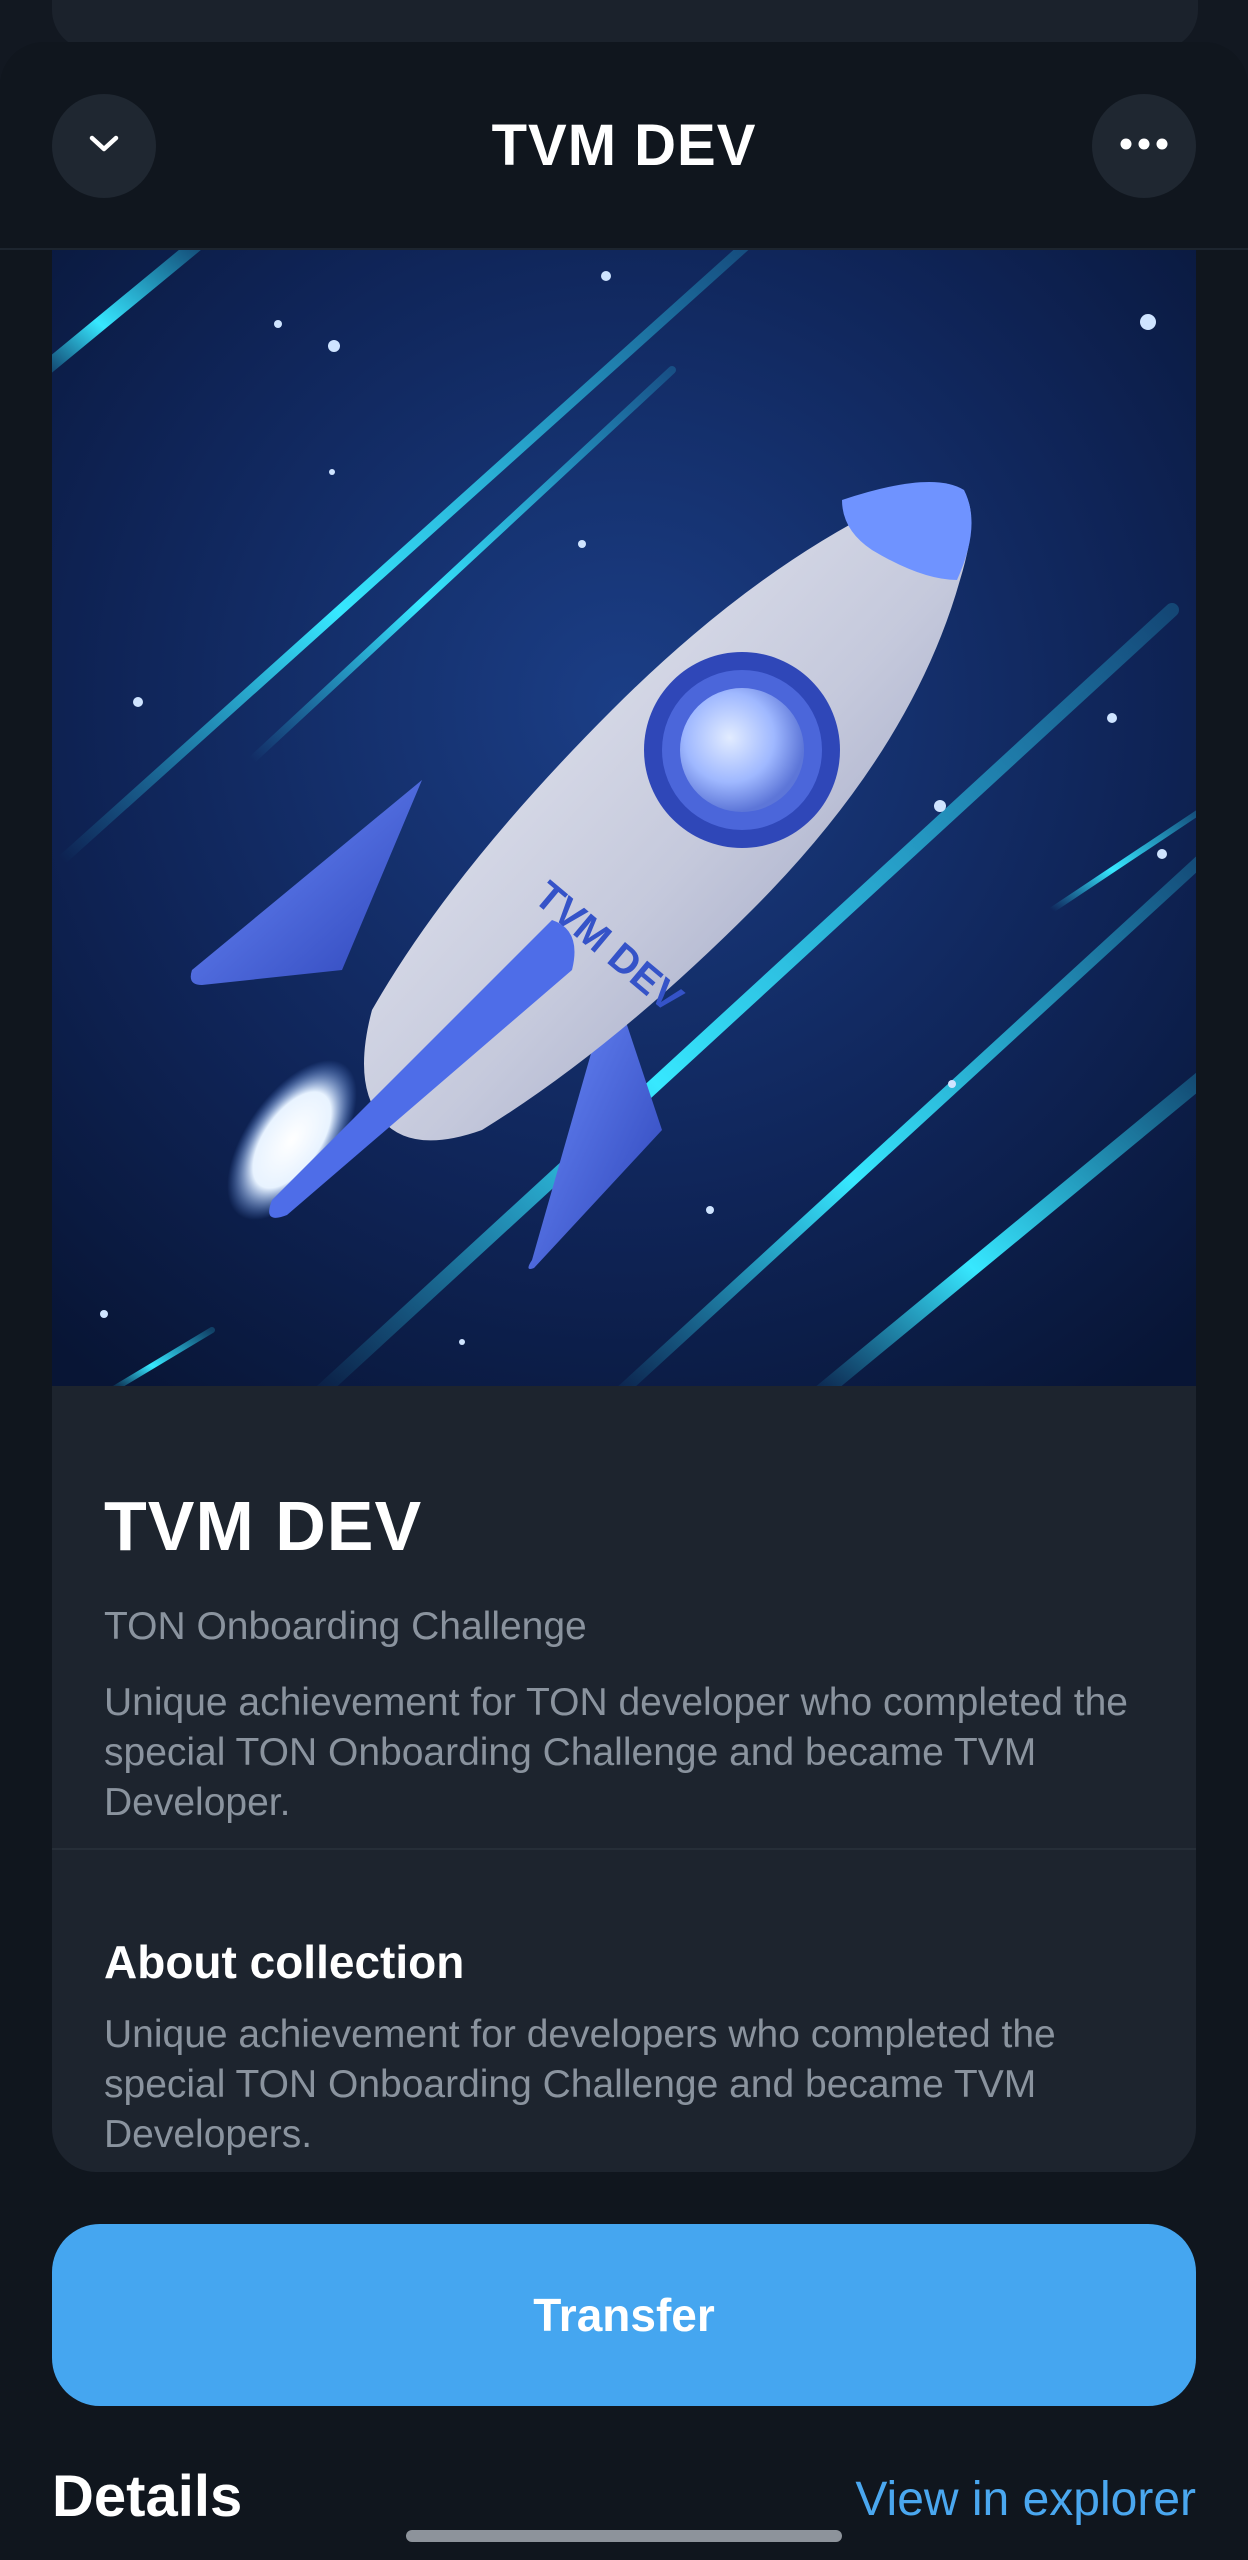  I want to click on header: TVM DEV, so click(624, 146).